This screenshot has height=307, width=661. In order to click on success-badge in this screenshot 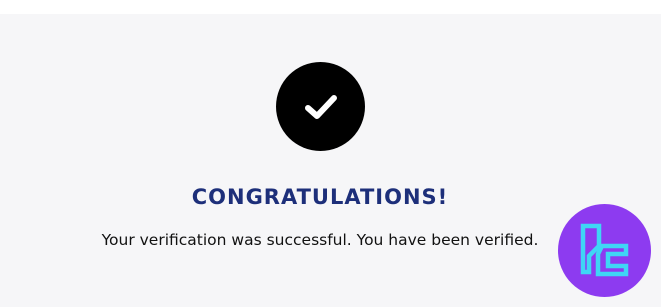, I will do `click(320, 106)`.